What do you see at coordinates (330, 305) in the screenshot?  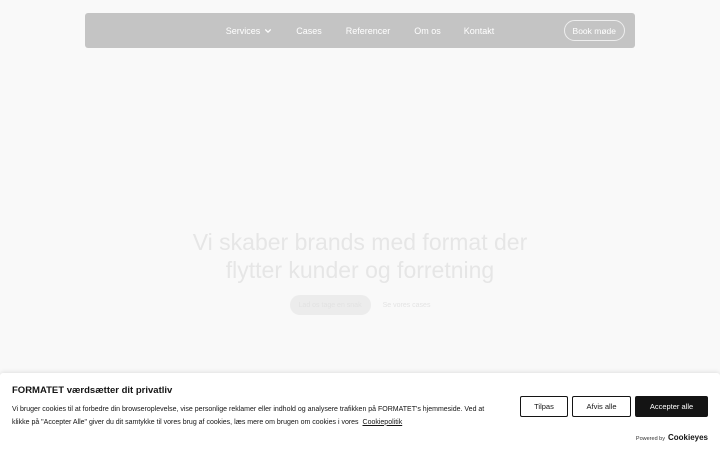 I see `contact-us-button: Lad os tage en snak` at bounding box center [330, 305].